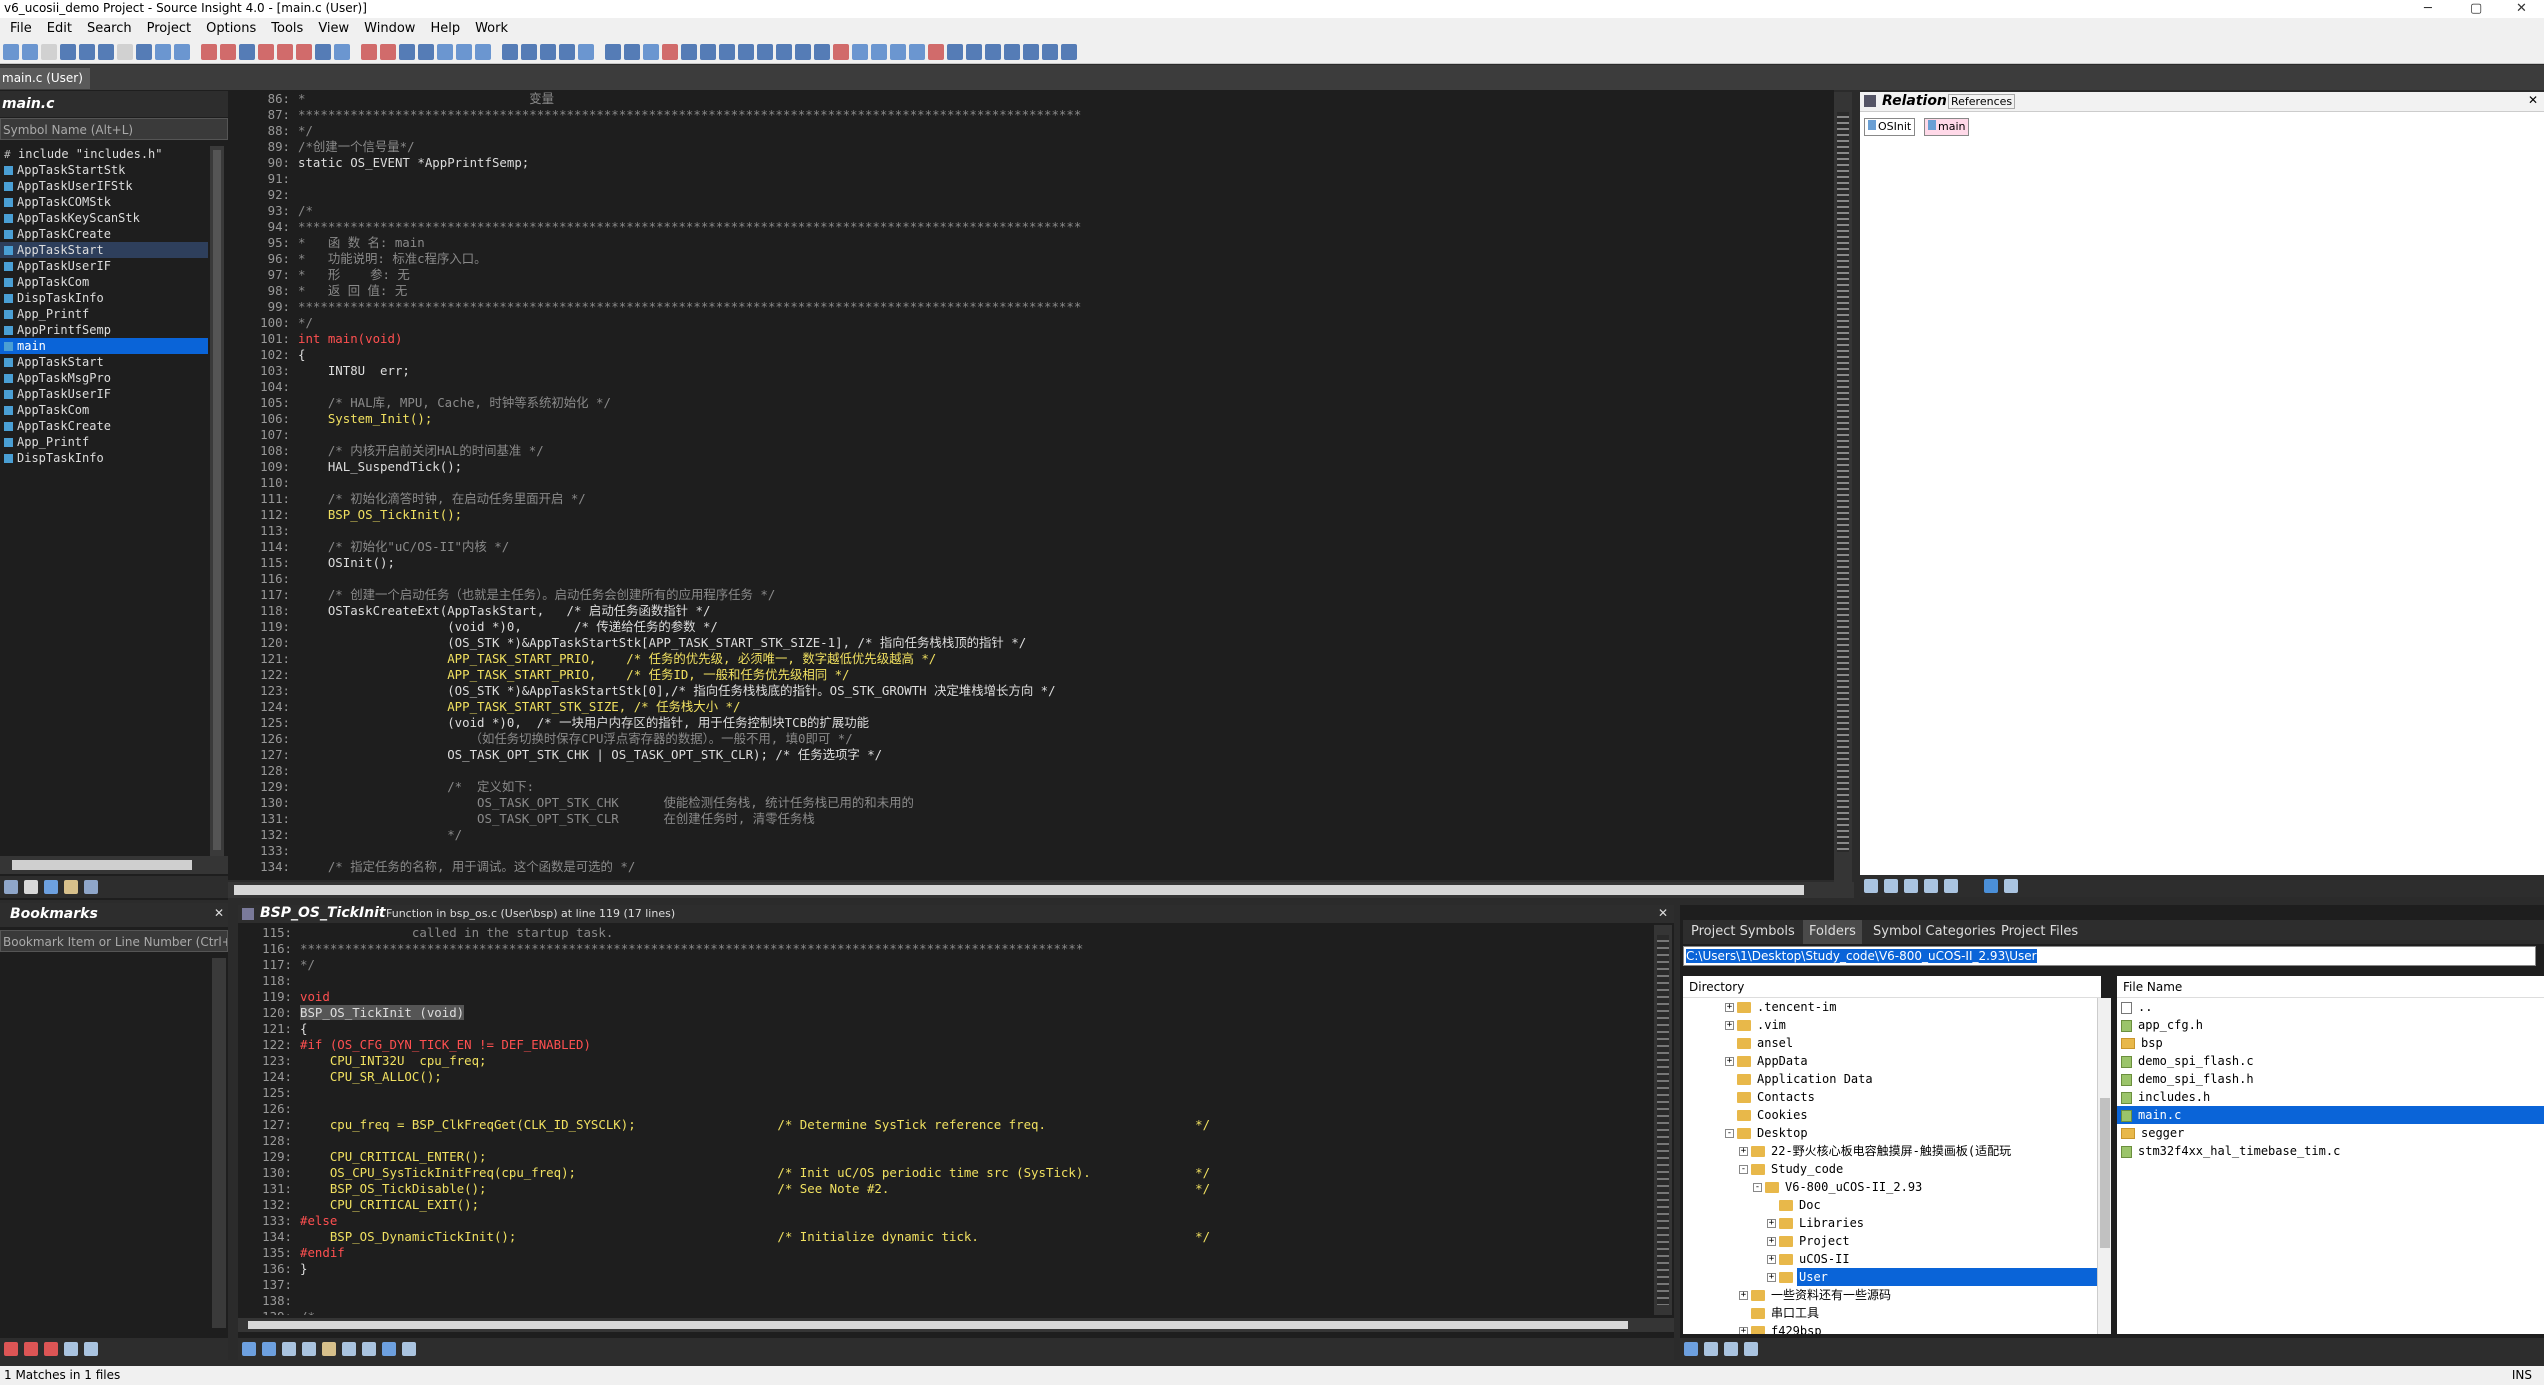 This screenshot has width=2544, height=1385. I want to click on project-settings-icon, so click(1751, 1349).